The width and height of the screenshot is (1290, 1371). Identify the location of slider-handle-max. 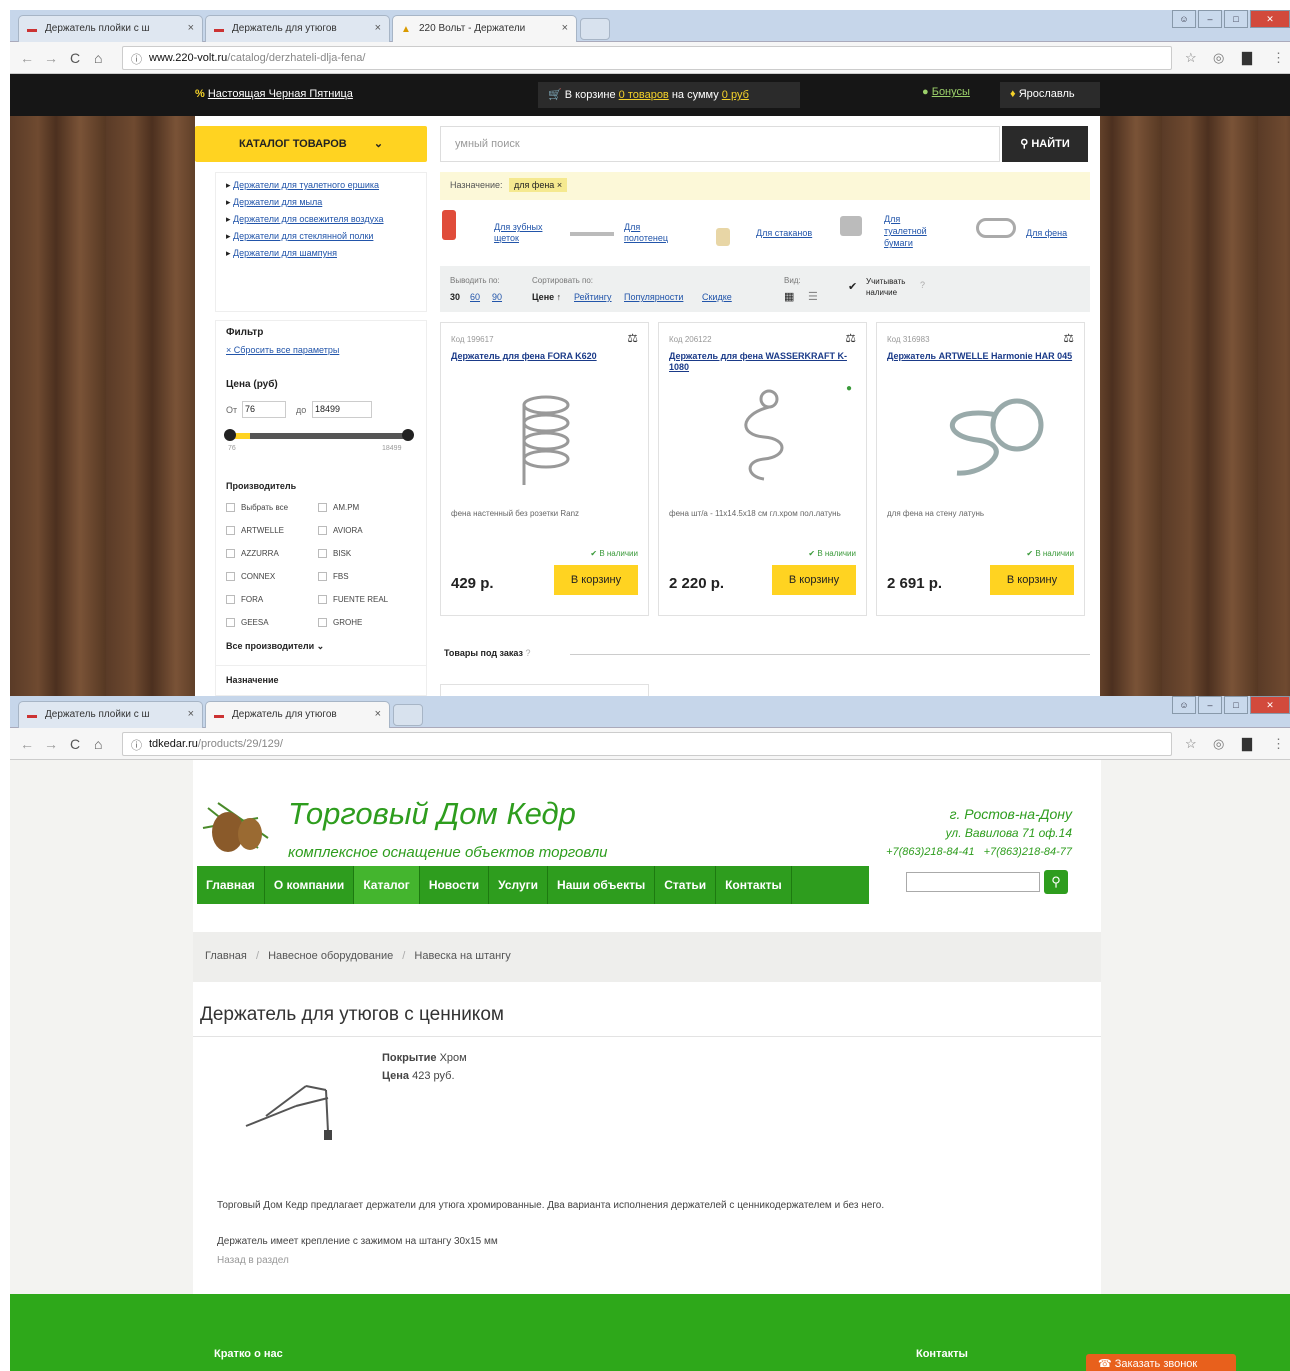
(408, 435).